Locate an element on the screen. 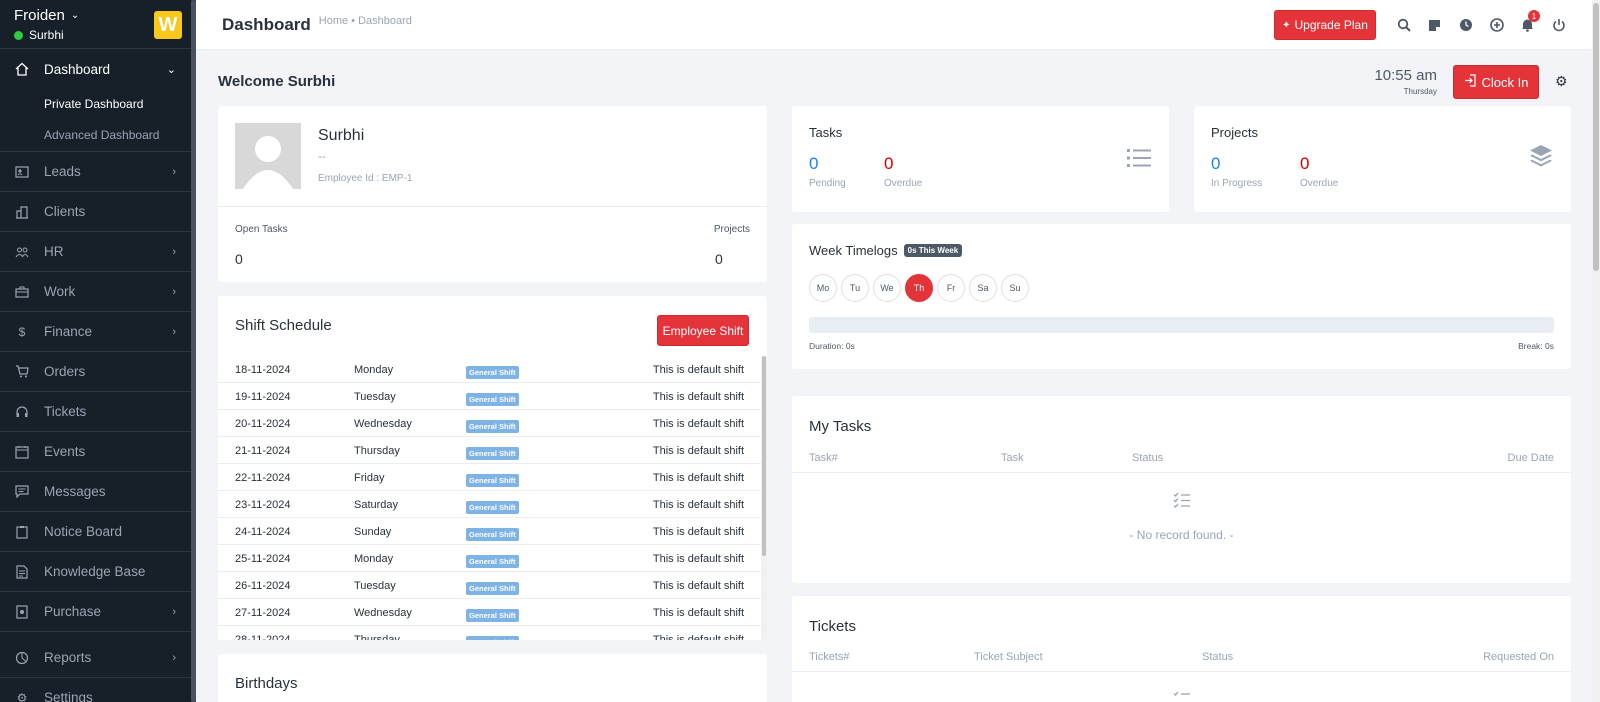 This screenshot has height=702, width=1600. shift-day: Thursday is located at coordinates (377, 637).